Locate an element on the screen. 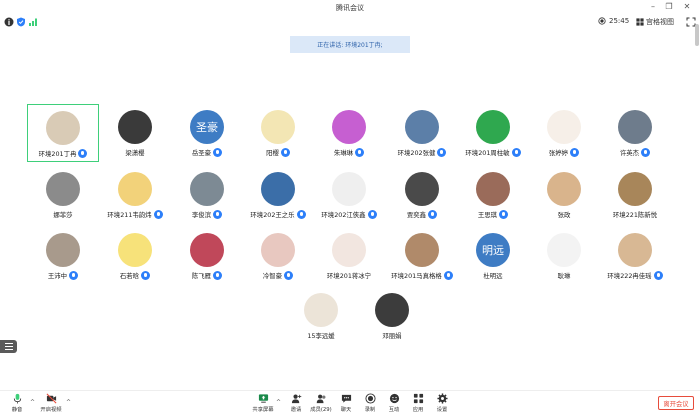 This screenshot has width=700, height=415. participant-name: 环境201周柱敏 is located at coordinates (487, 153).